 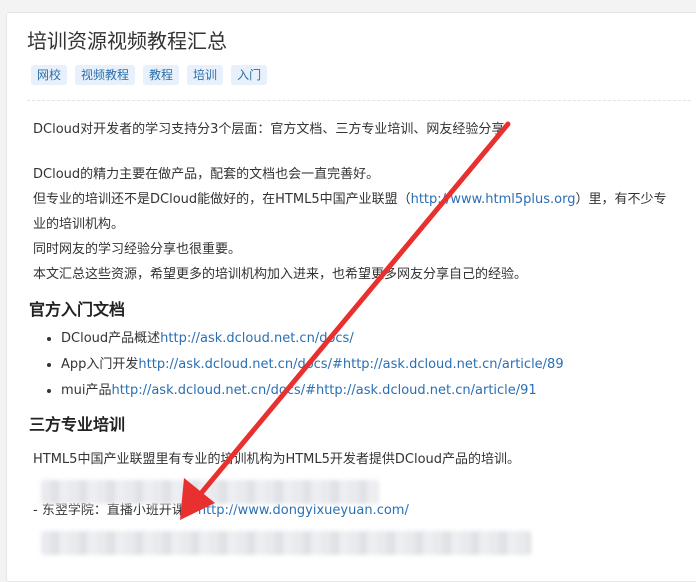 I want to click on page-title: 培训资源视频教程汇总, so click(x=127, y=41).